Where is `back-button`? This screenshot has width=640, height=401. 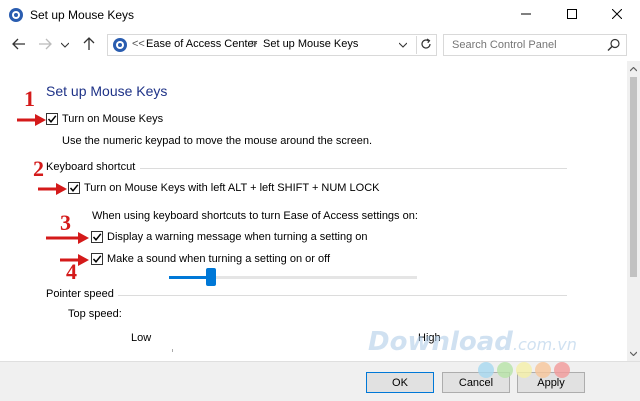 back-button is located at coordinates (19, 45).